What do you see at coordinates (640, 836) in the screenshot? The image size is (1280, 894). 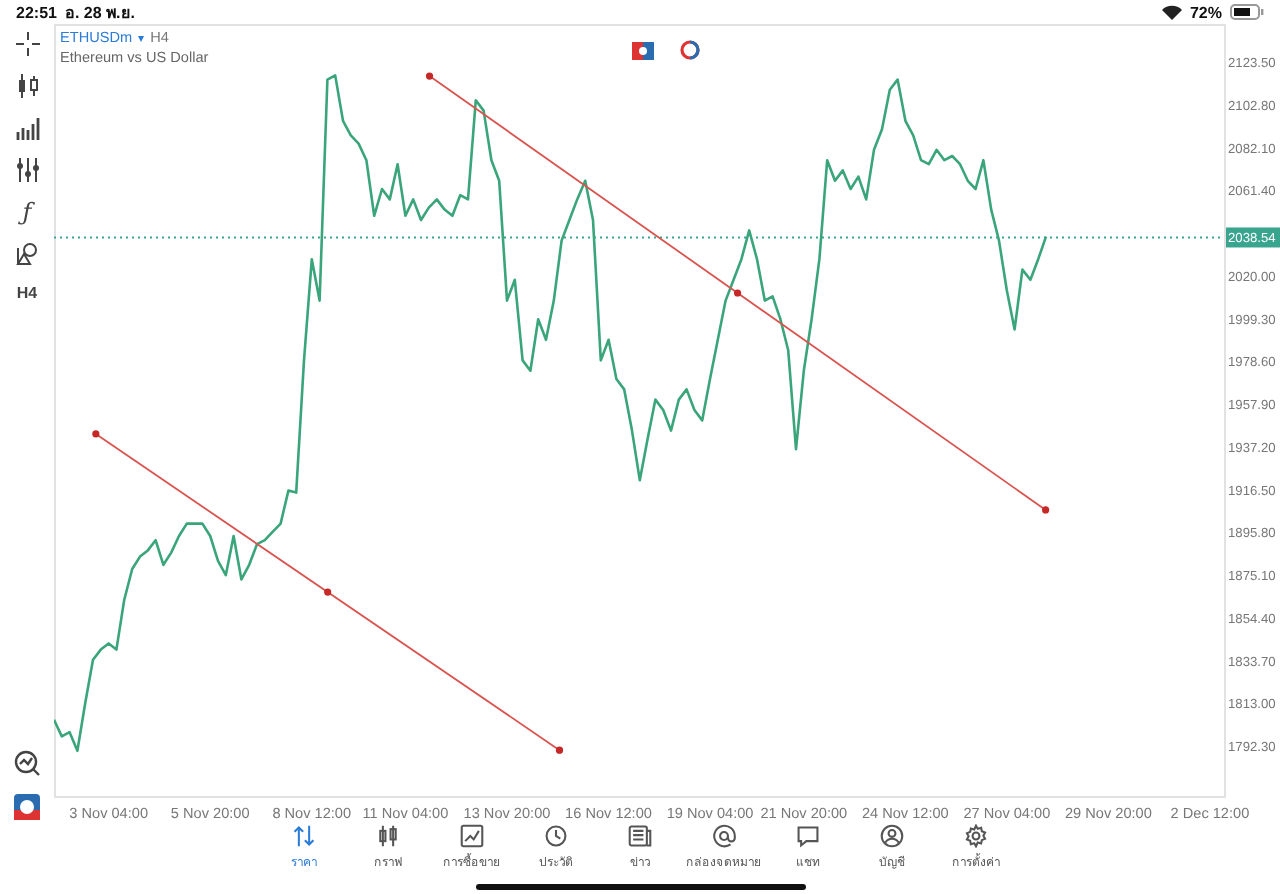 I see `newspaper-icon` at bounding box center [640, 836].